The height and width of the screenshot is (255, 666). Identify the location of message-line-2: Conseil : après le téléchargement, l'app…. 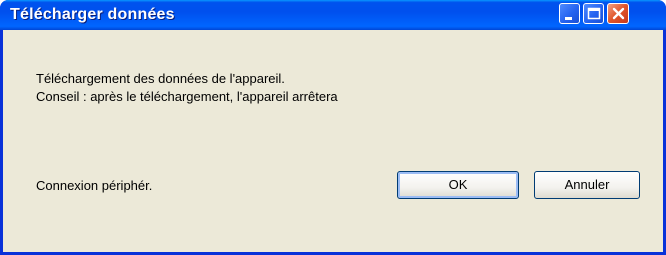
(187, 96).